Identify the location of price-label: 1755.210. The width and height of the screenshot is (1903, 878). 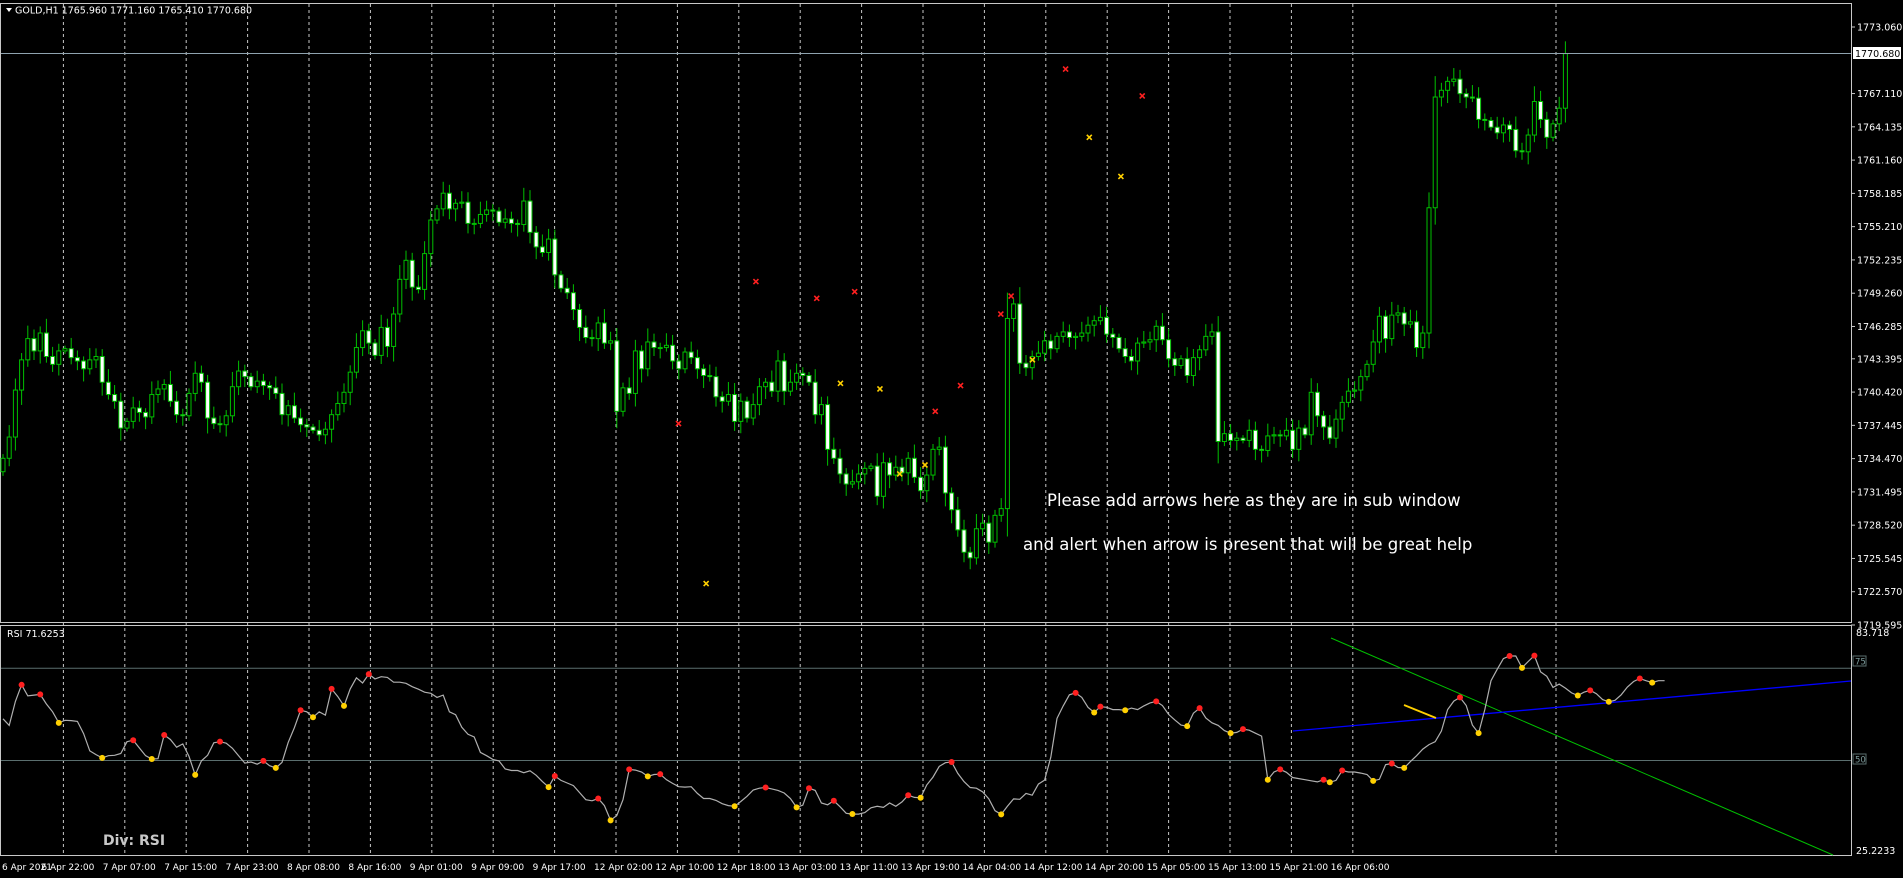
(1879, 227).